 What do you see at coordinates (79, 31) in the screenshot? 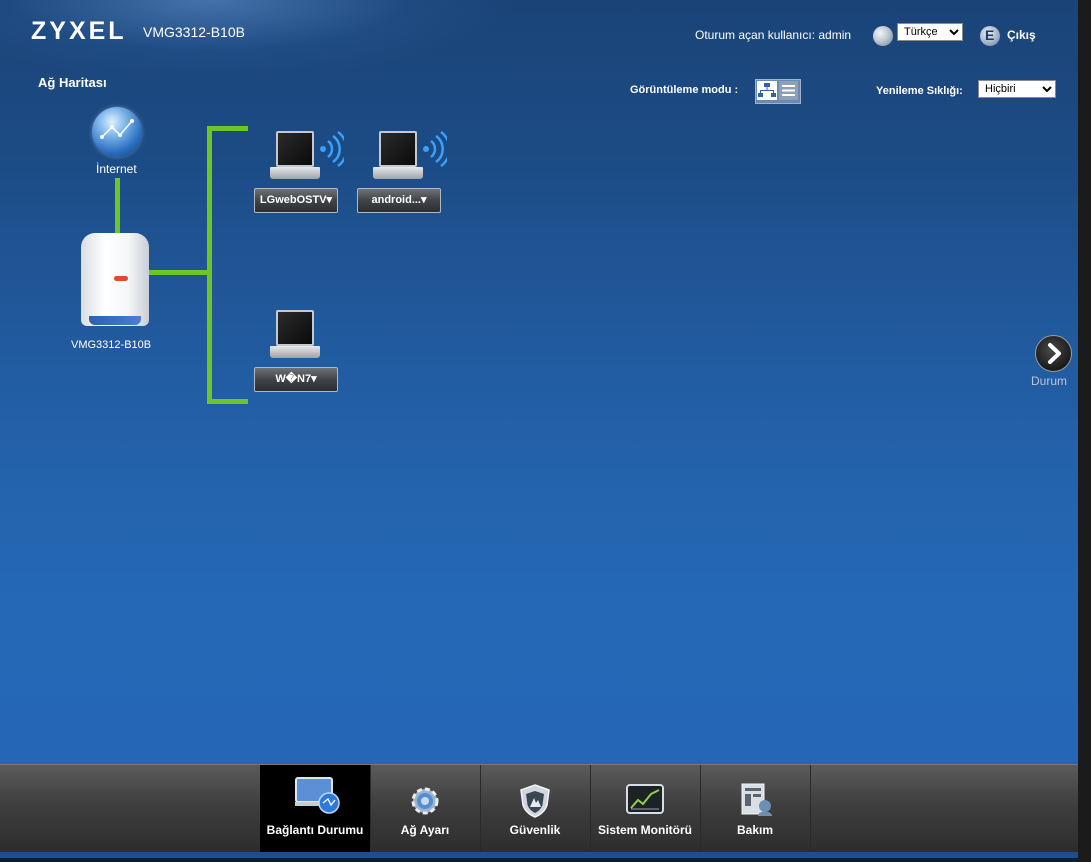
I see `zyxel-logo: ZYXEL` at bounding box center [79, 31].